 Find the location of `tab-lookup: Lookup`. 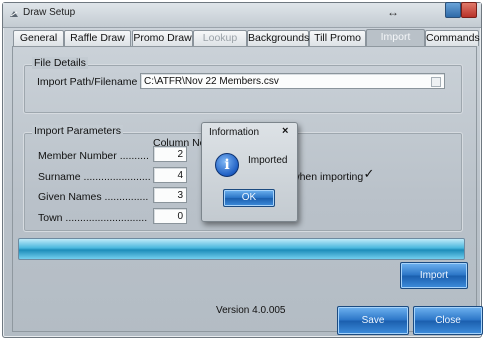

tab-lookup: Lookup is located at coordinates (220, 38).